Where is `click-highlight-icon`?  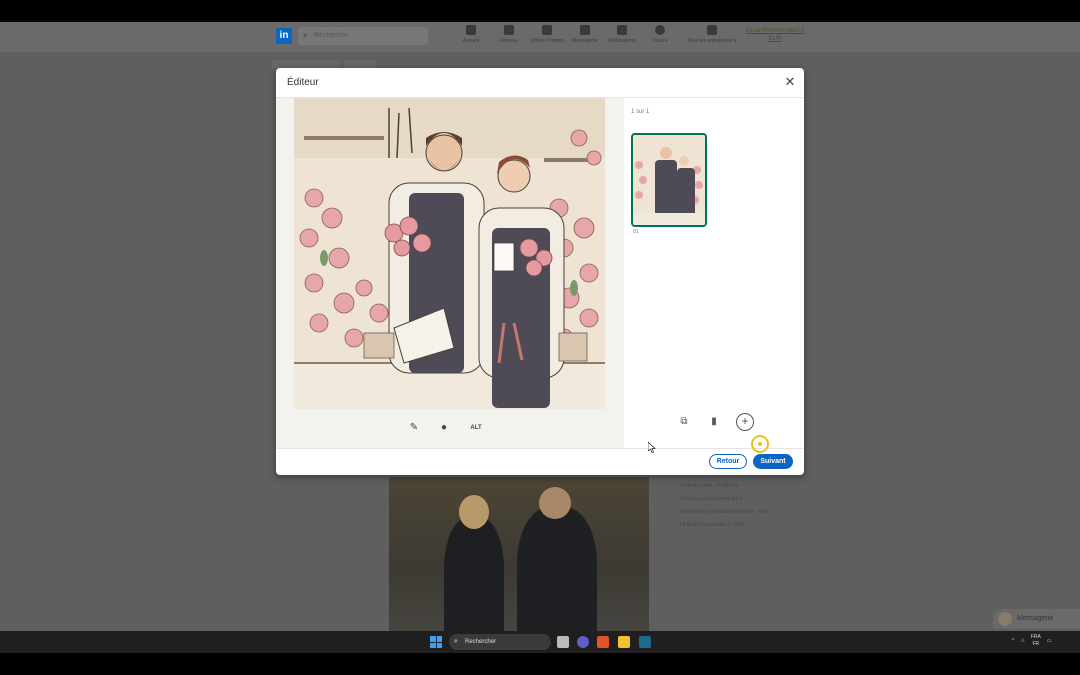
click-highlight-icon is located at coordinates (760, 444).